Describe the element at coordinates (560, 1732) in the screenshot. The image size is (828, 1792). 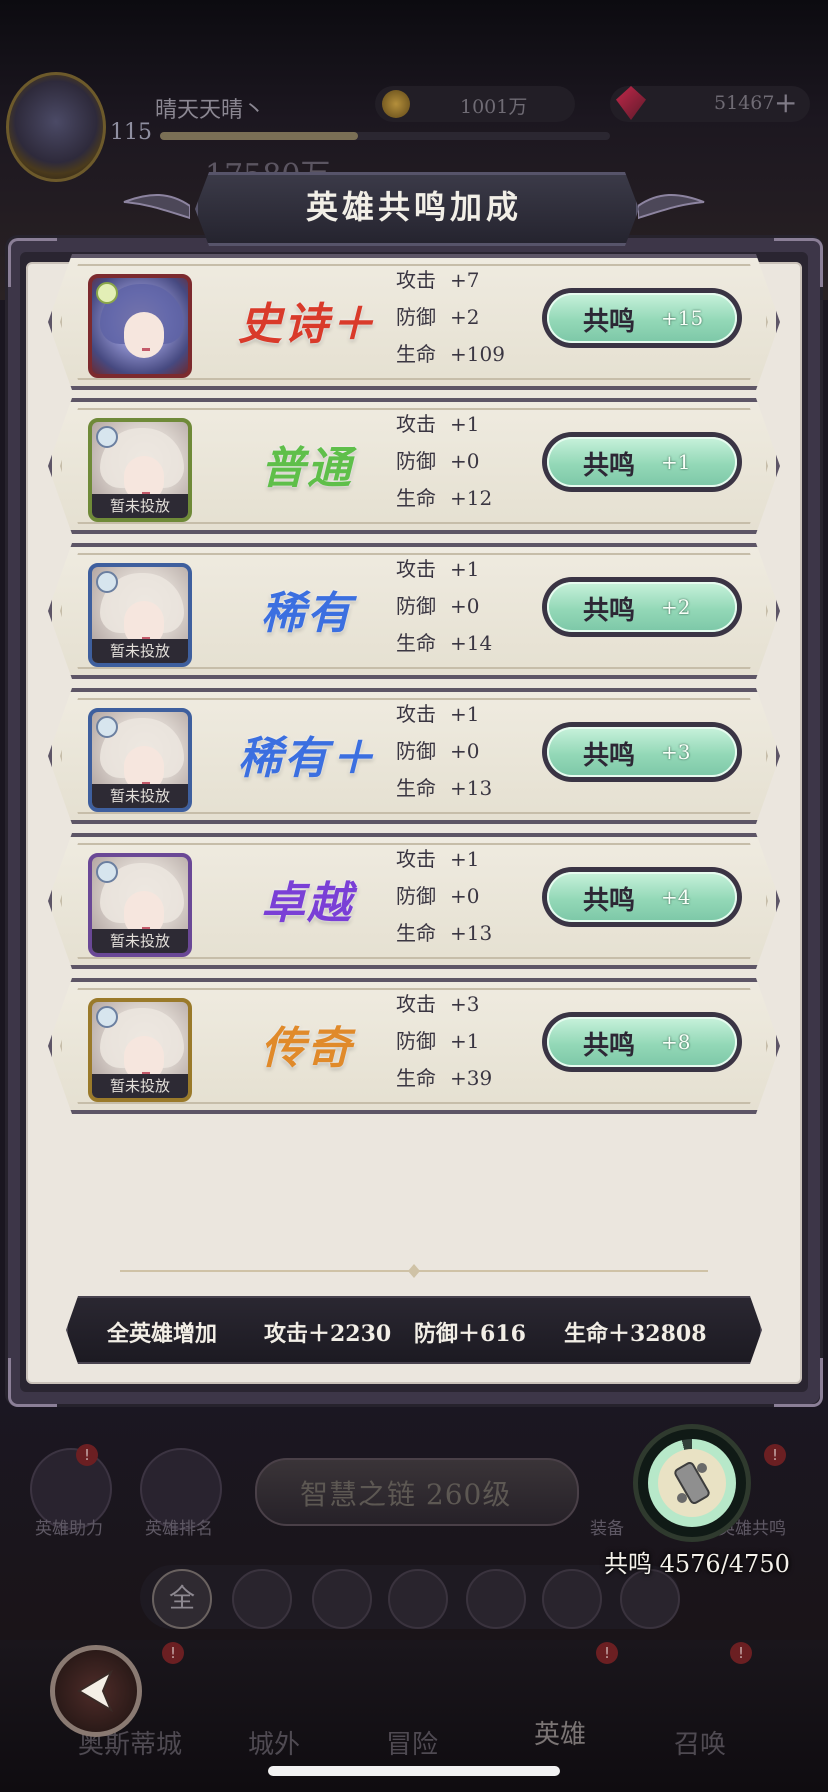
I see `tab-heroes: 英雄` at that location.